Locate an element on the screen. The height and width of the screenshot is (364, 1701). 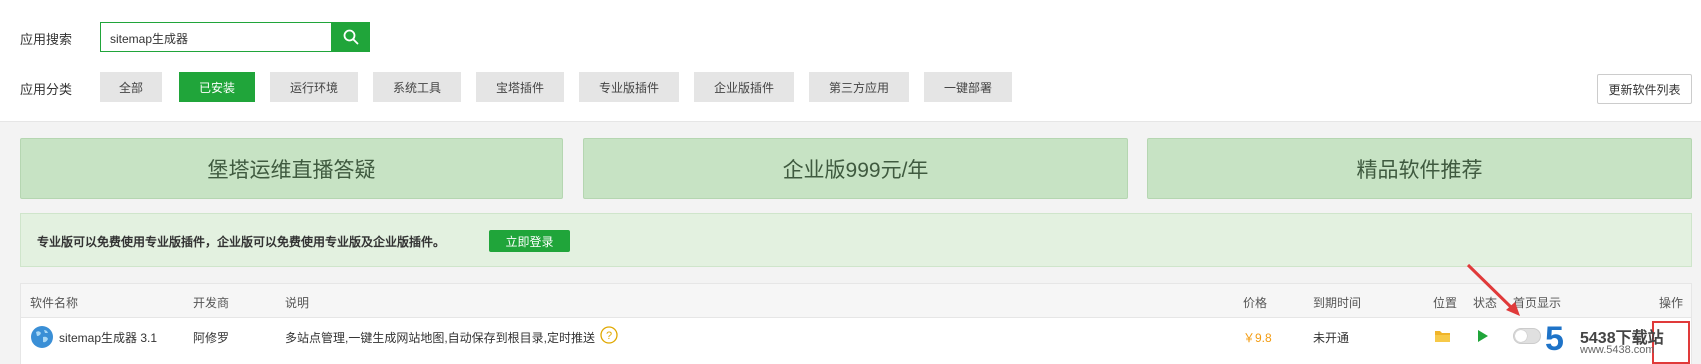
software-expiry: 未开通 is located at coordinates (1331, 338).